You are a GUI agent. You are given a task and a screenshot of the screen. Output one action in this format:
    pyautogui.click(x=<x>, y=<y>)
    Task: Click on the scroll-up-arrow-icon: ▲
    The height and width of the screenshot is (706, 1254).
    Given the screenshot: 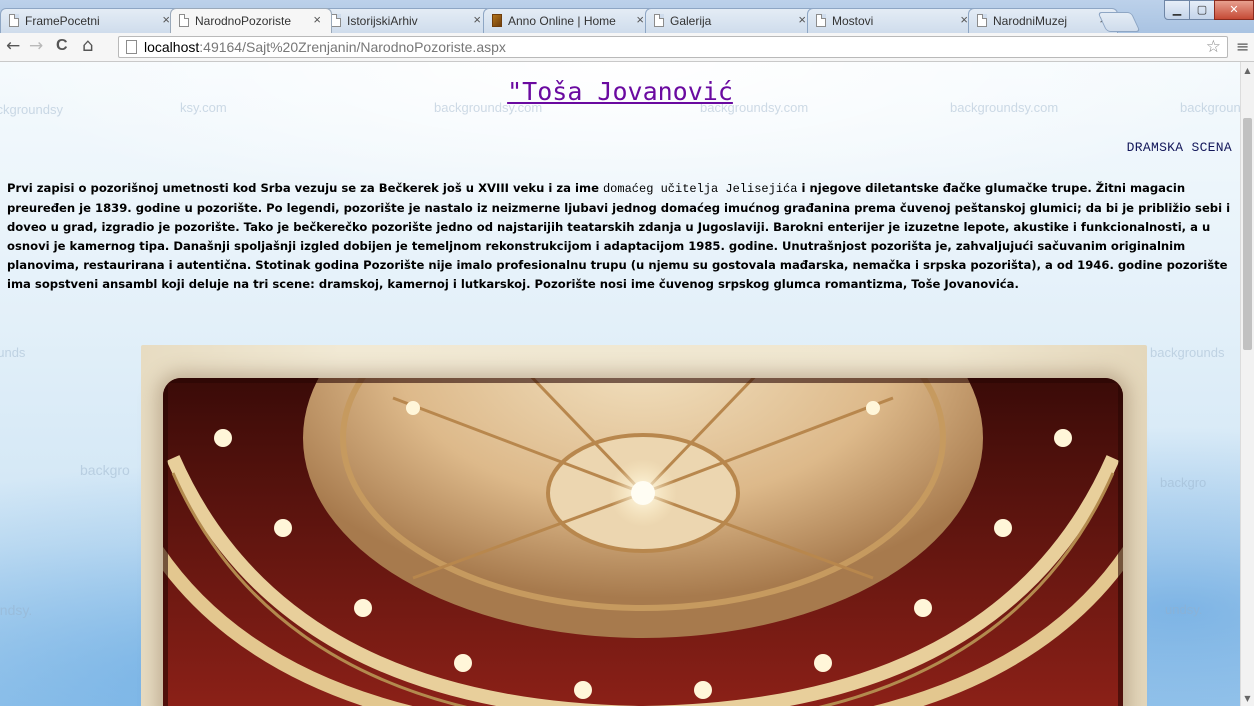 What is the action you would take?
    pyautogui.click(x=1247, y=70)
    